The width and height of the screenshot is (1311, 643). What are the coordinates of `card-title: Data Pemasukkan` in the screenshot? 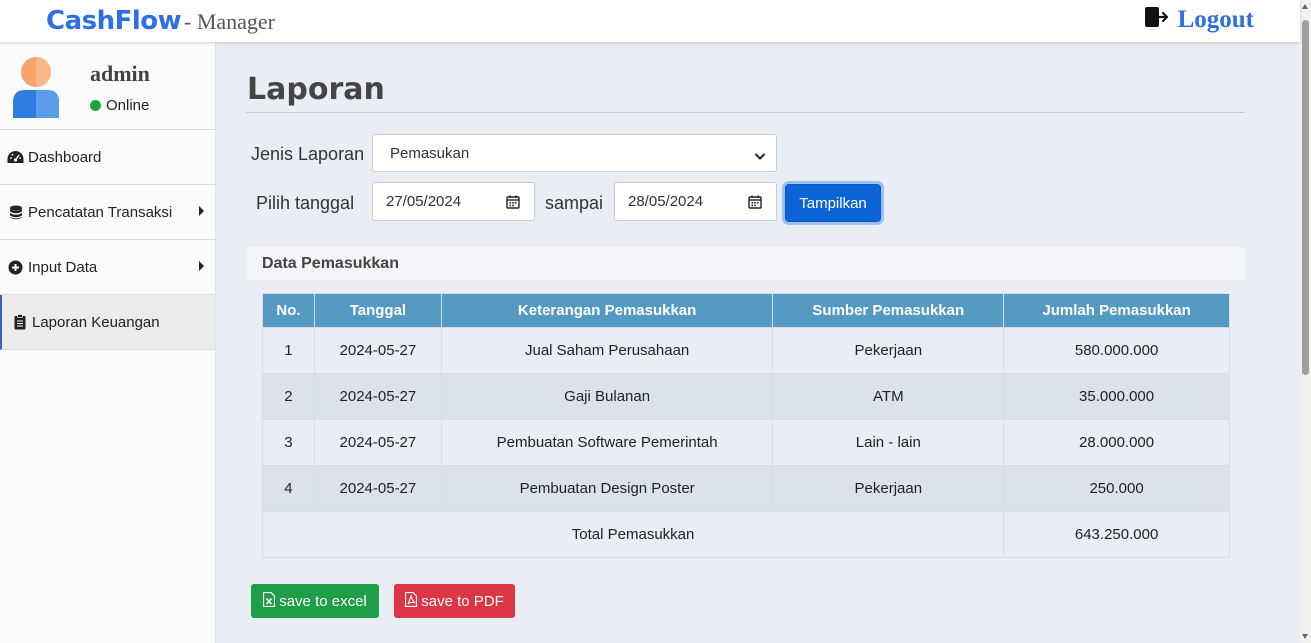 It's located at (746, 263).